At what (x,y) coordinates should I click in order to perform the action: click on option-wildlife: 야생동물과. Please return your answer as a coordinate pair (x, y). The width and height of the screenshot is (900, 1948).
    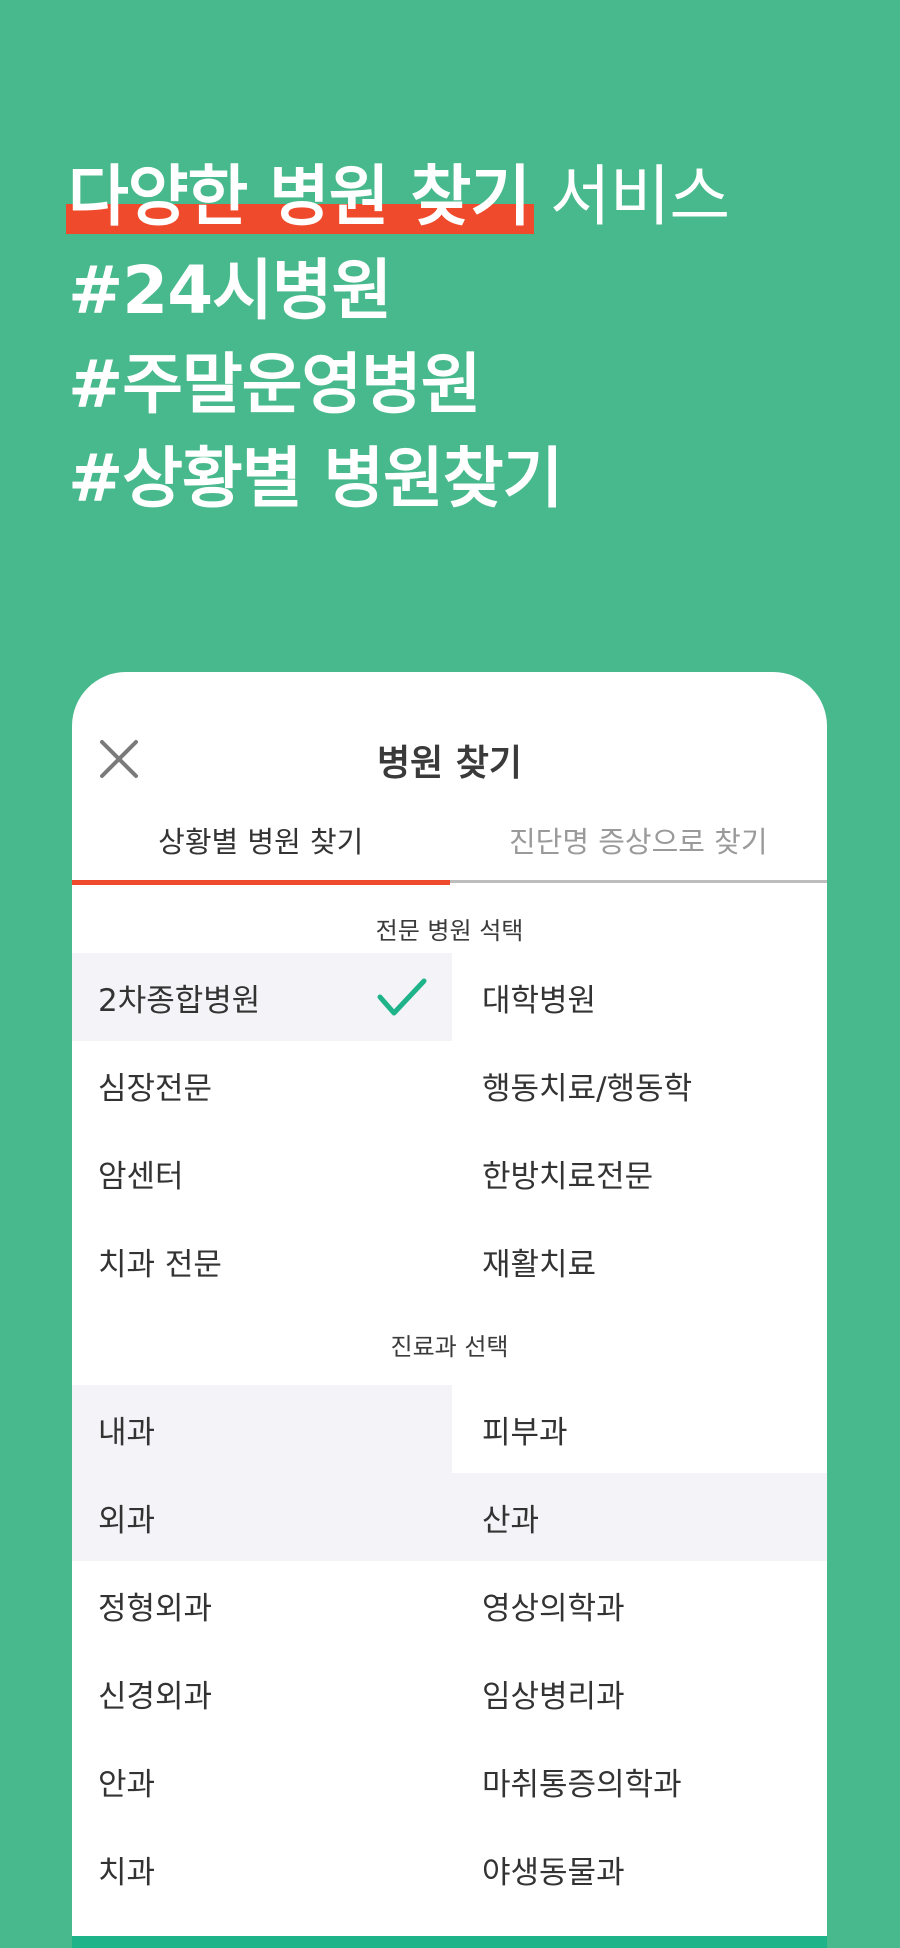
    Looking at the image, I should click on (639, 1869).